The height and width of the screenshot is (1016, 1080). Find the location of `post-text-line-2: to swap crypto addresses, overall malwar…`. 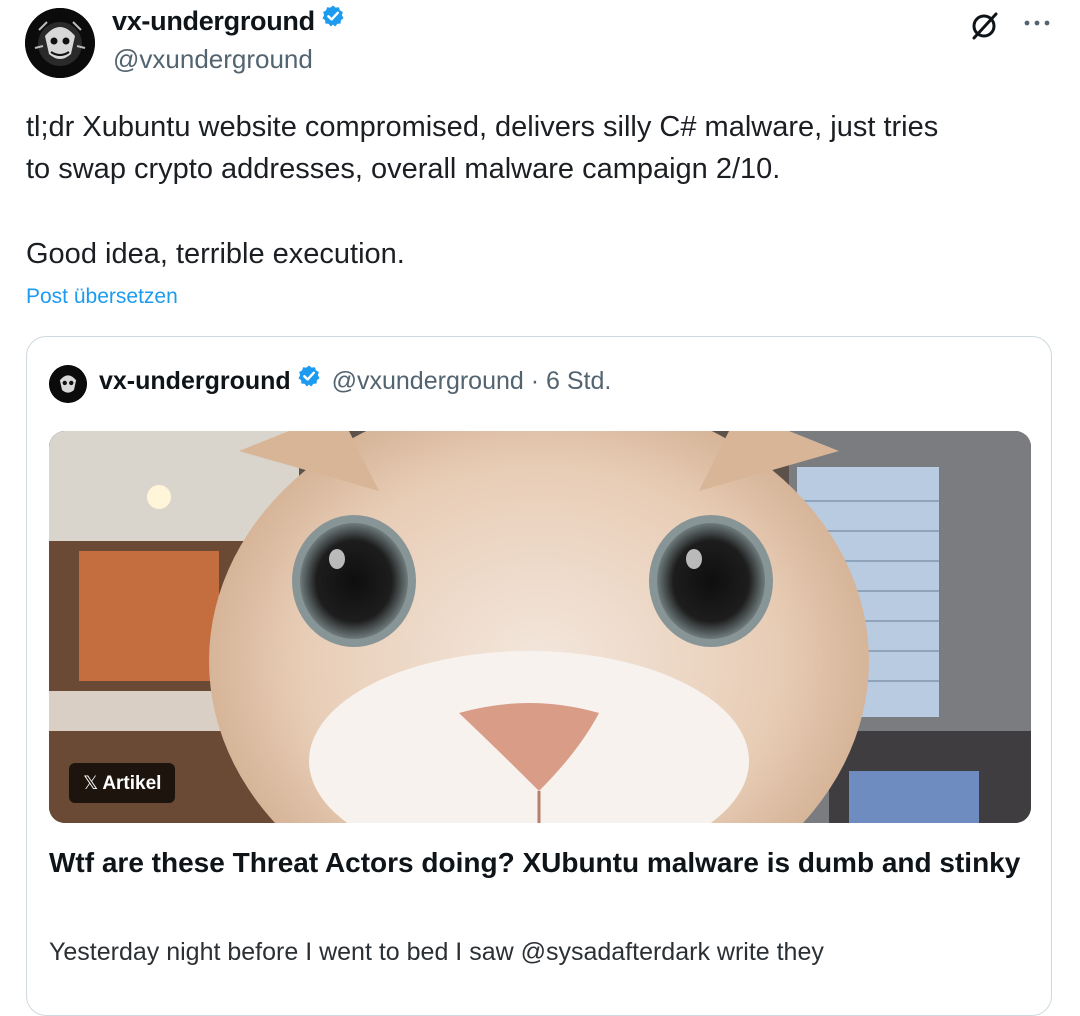

post-text-line-2: to swap crypto addresses, overall malwar… is located at coordinates (403, 169).